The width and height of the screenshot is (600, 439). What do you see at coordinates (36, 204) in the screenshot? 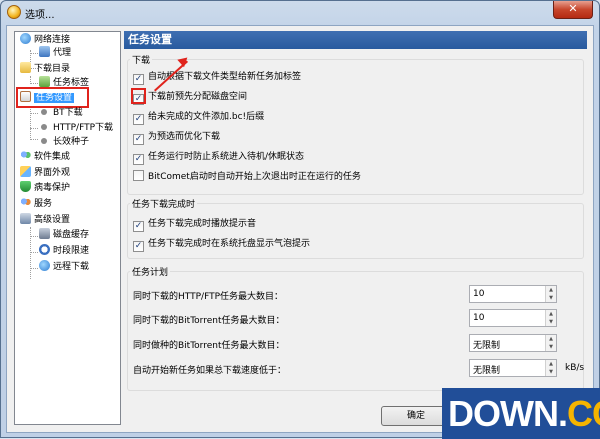
I see `tree-item-service: 服务` at bounding box center [36, 204].